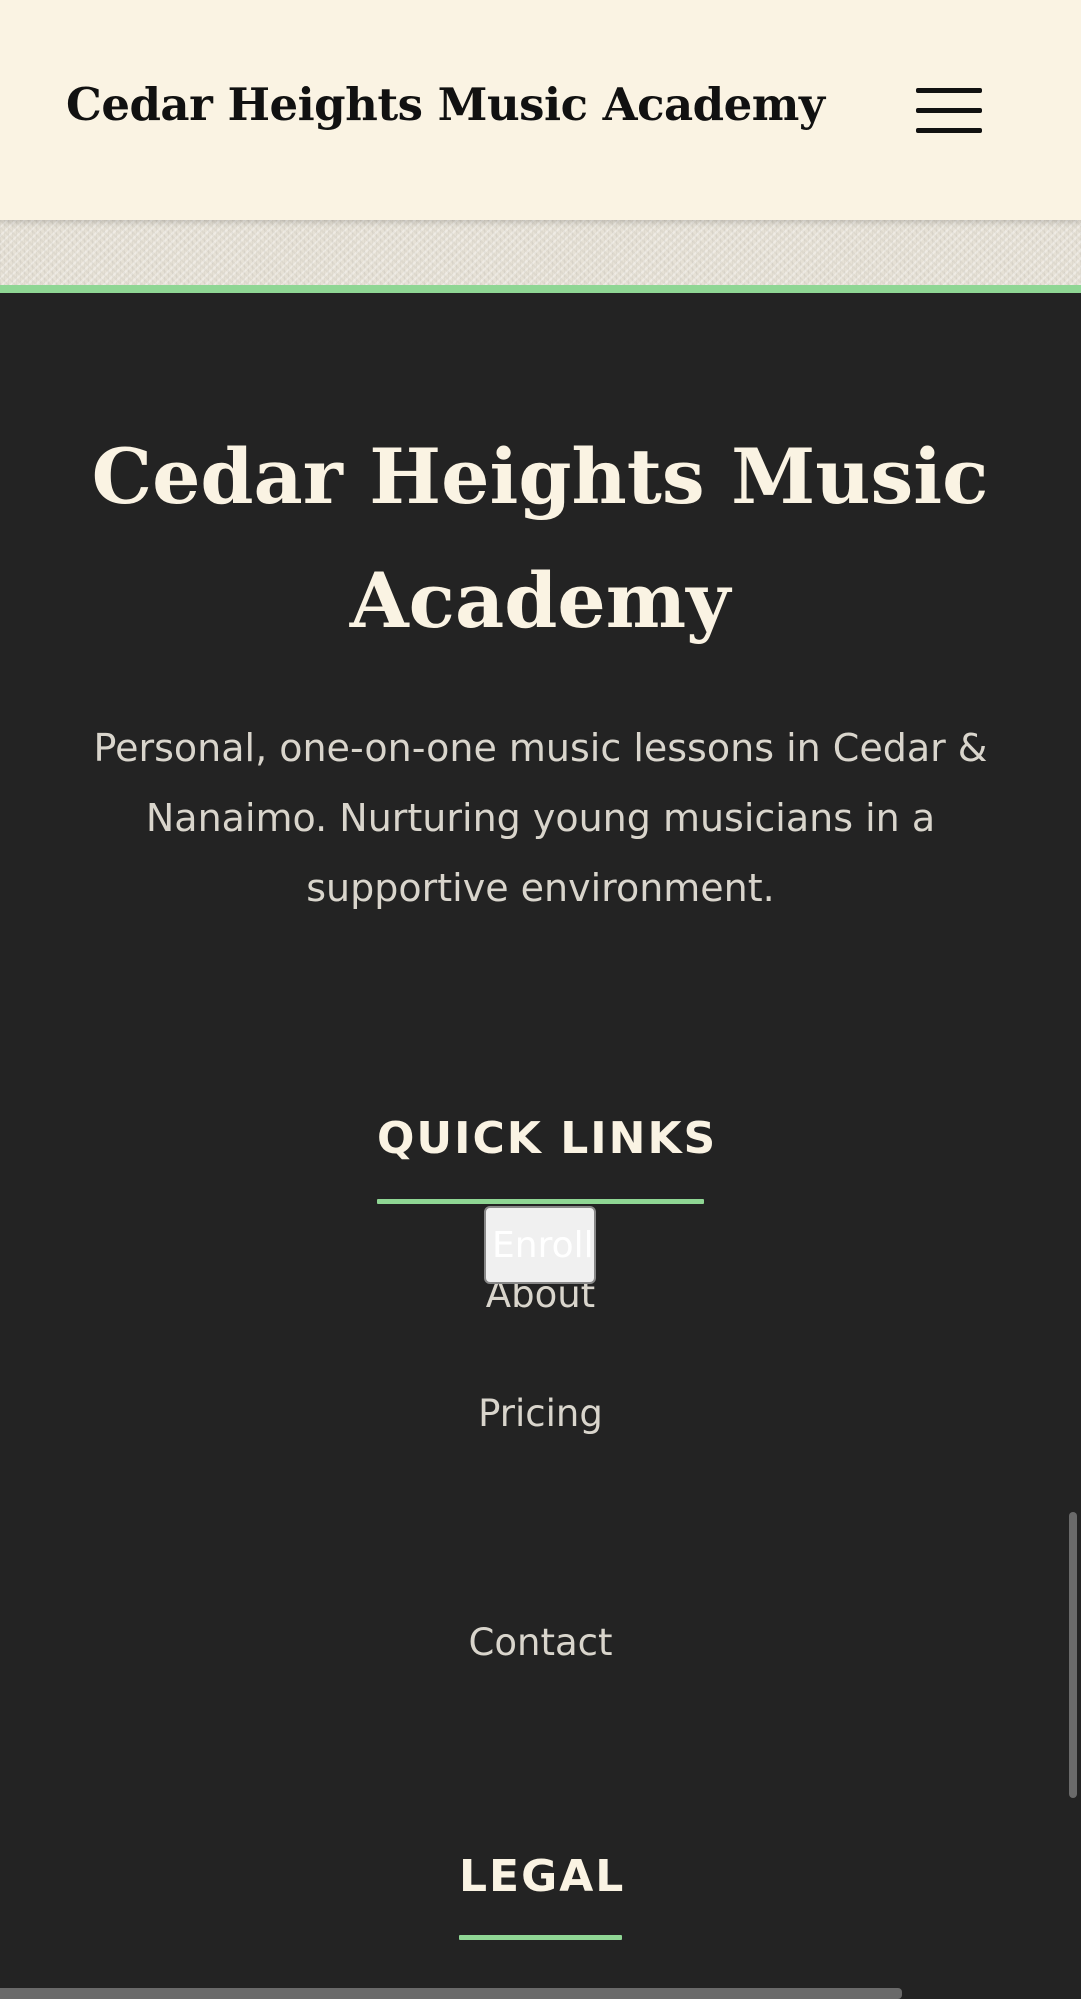  What do you see at coordinates (540, 1937) in the screenshot?
I see `legal-underline` at bounding box center [540, 1937].